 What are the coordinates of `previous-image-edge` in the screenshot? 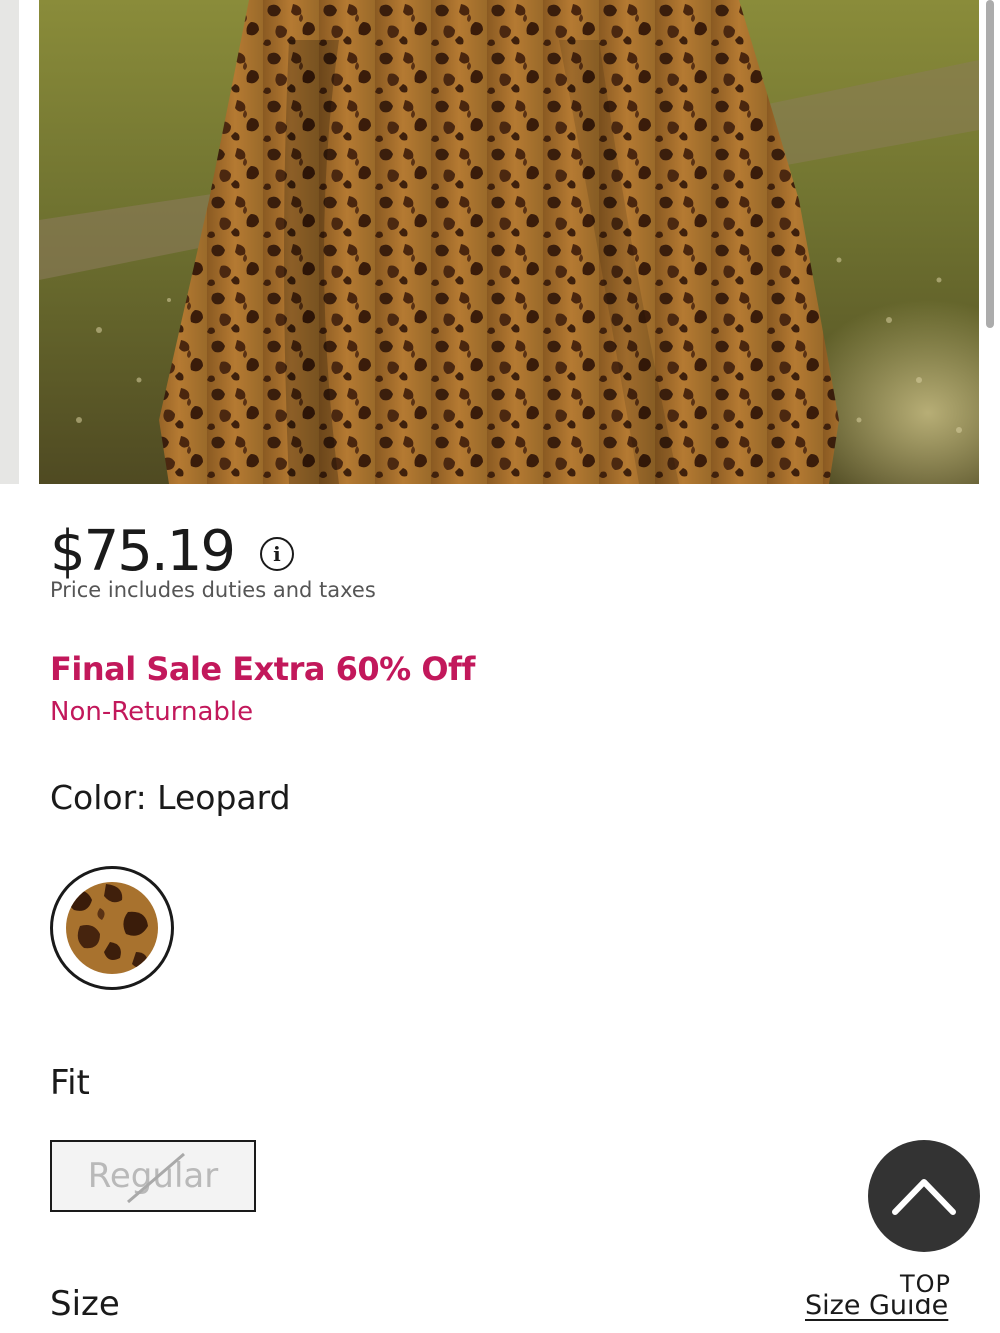 It's located at (9, 242).